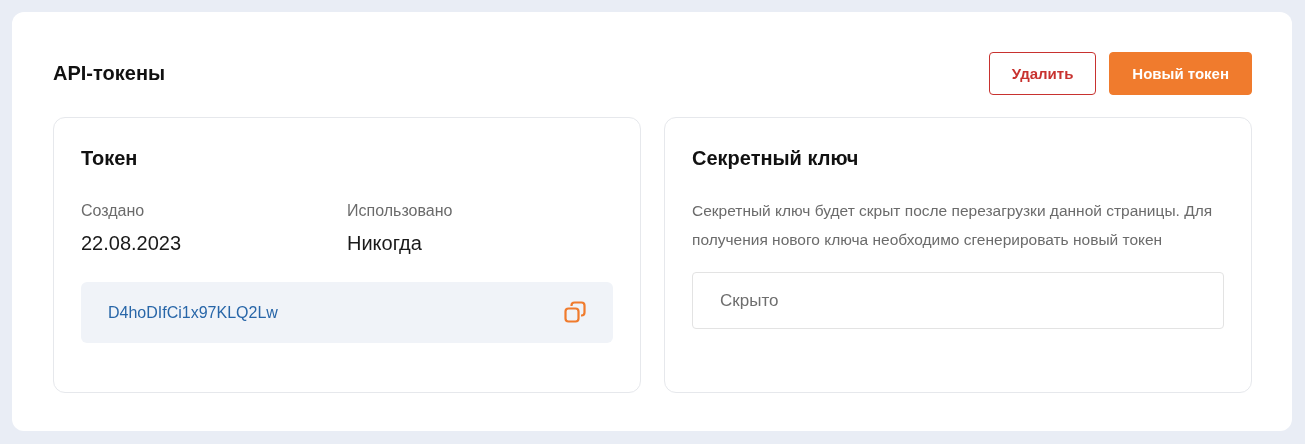 Image resolution: width=1305 pixels, height=444 pixels. I want to click on secret-key-field: Скрыто, so click(958, 300).